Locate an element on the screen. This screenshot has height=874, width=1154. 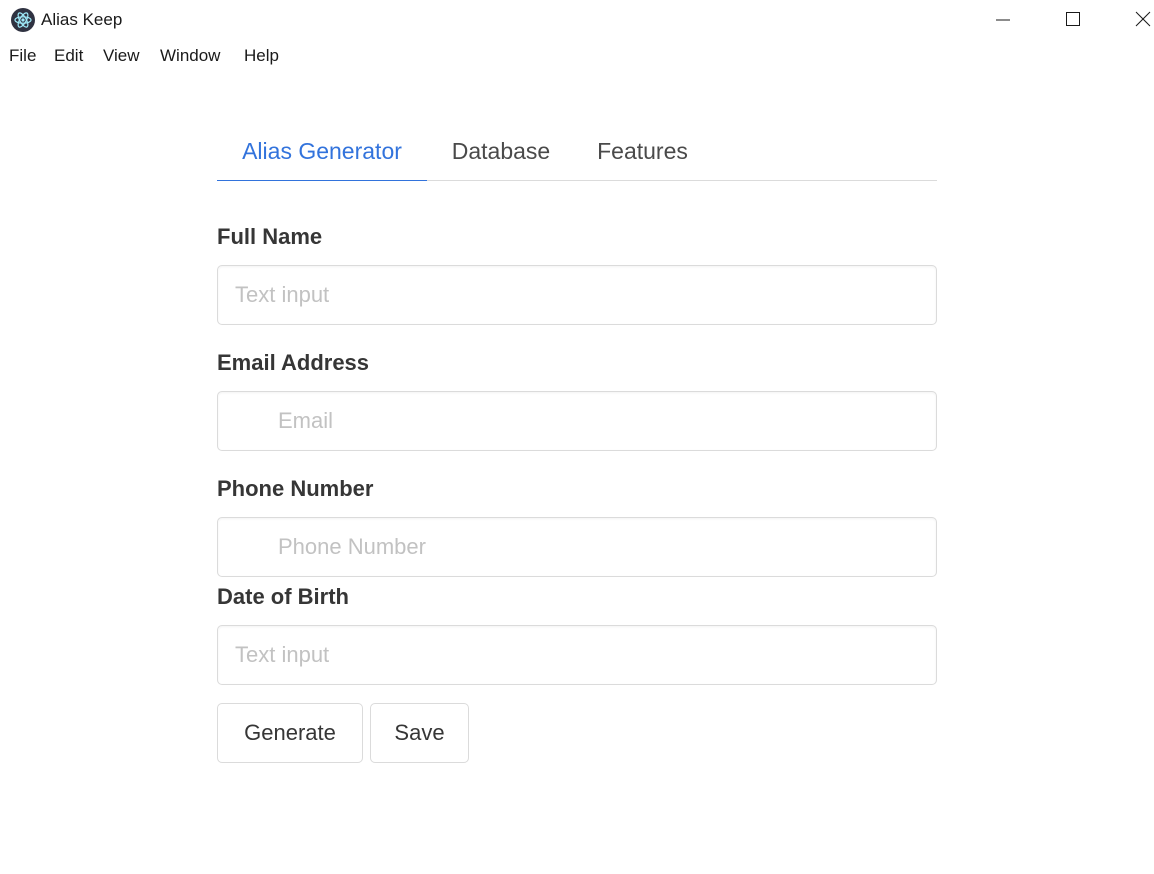
tab-features: Features is located at coordinates (642, 150).